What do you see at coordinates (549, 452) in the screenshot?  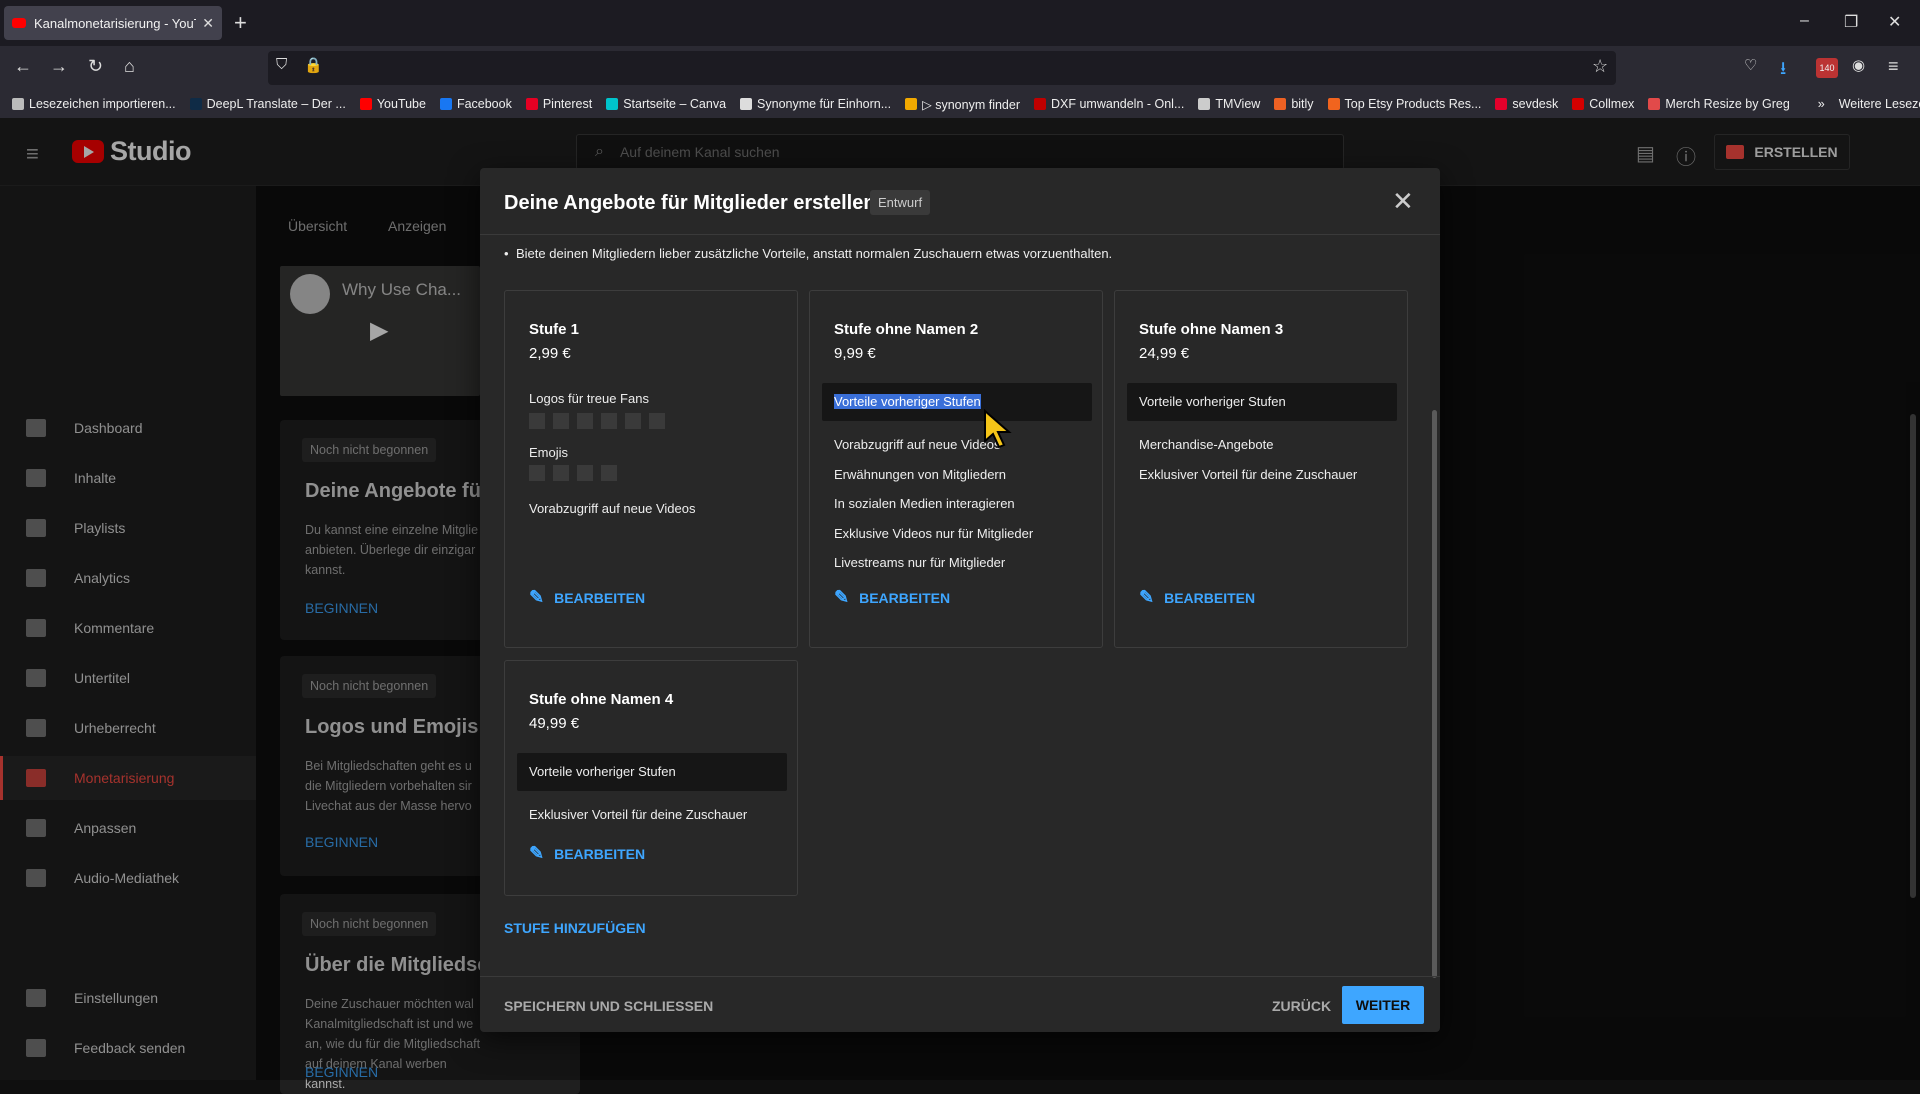 I see `emojis-label: Emojis` at bounding box center [549, 452].